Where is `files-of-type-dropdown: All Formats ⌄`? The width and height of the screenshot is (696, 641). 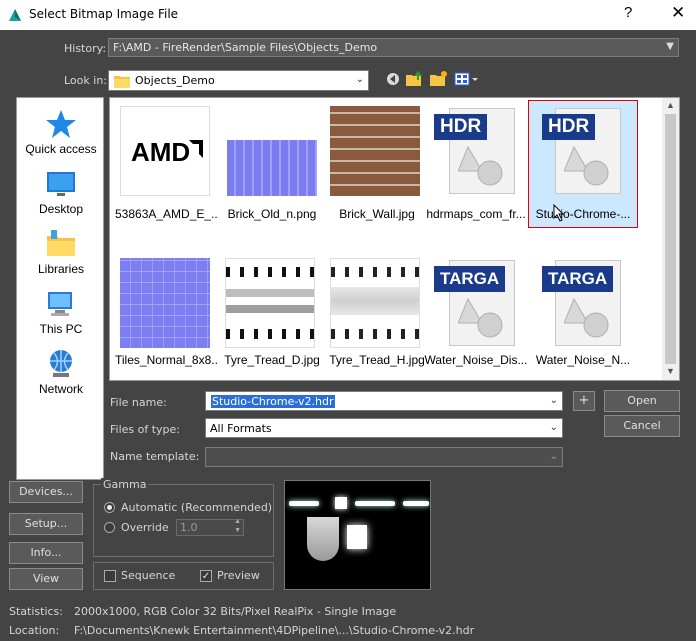 files-of-type-dropdown: All Formats ⌄ is located at coordinates (384, 428).